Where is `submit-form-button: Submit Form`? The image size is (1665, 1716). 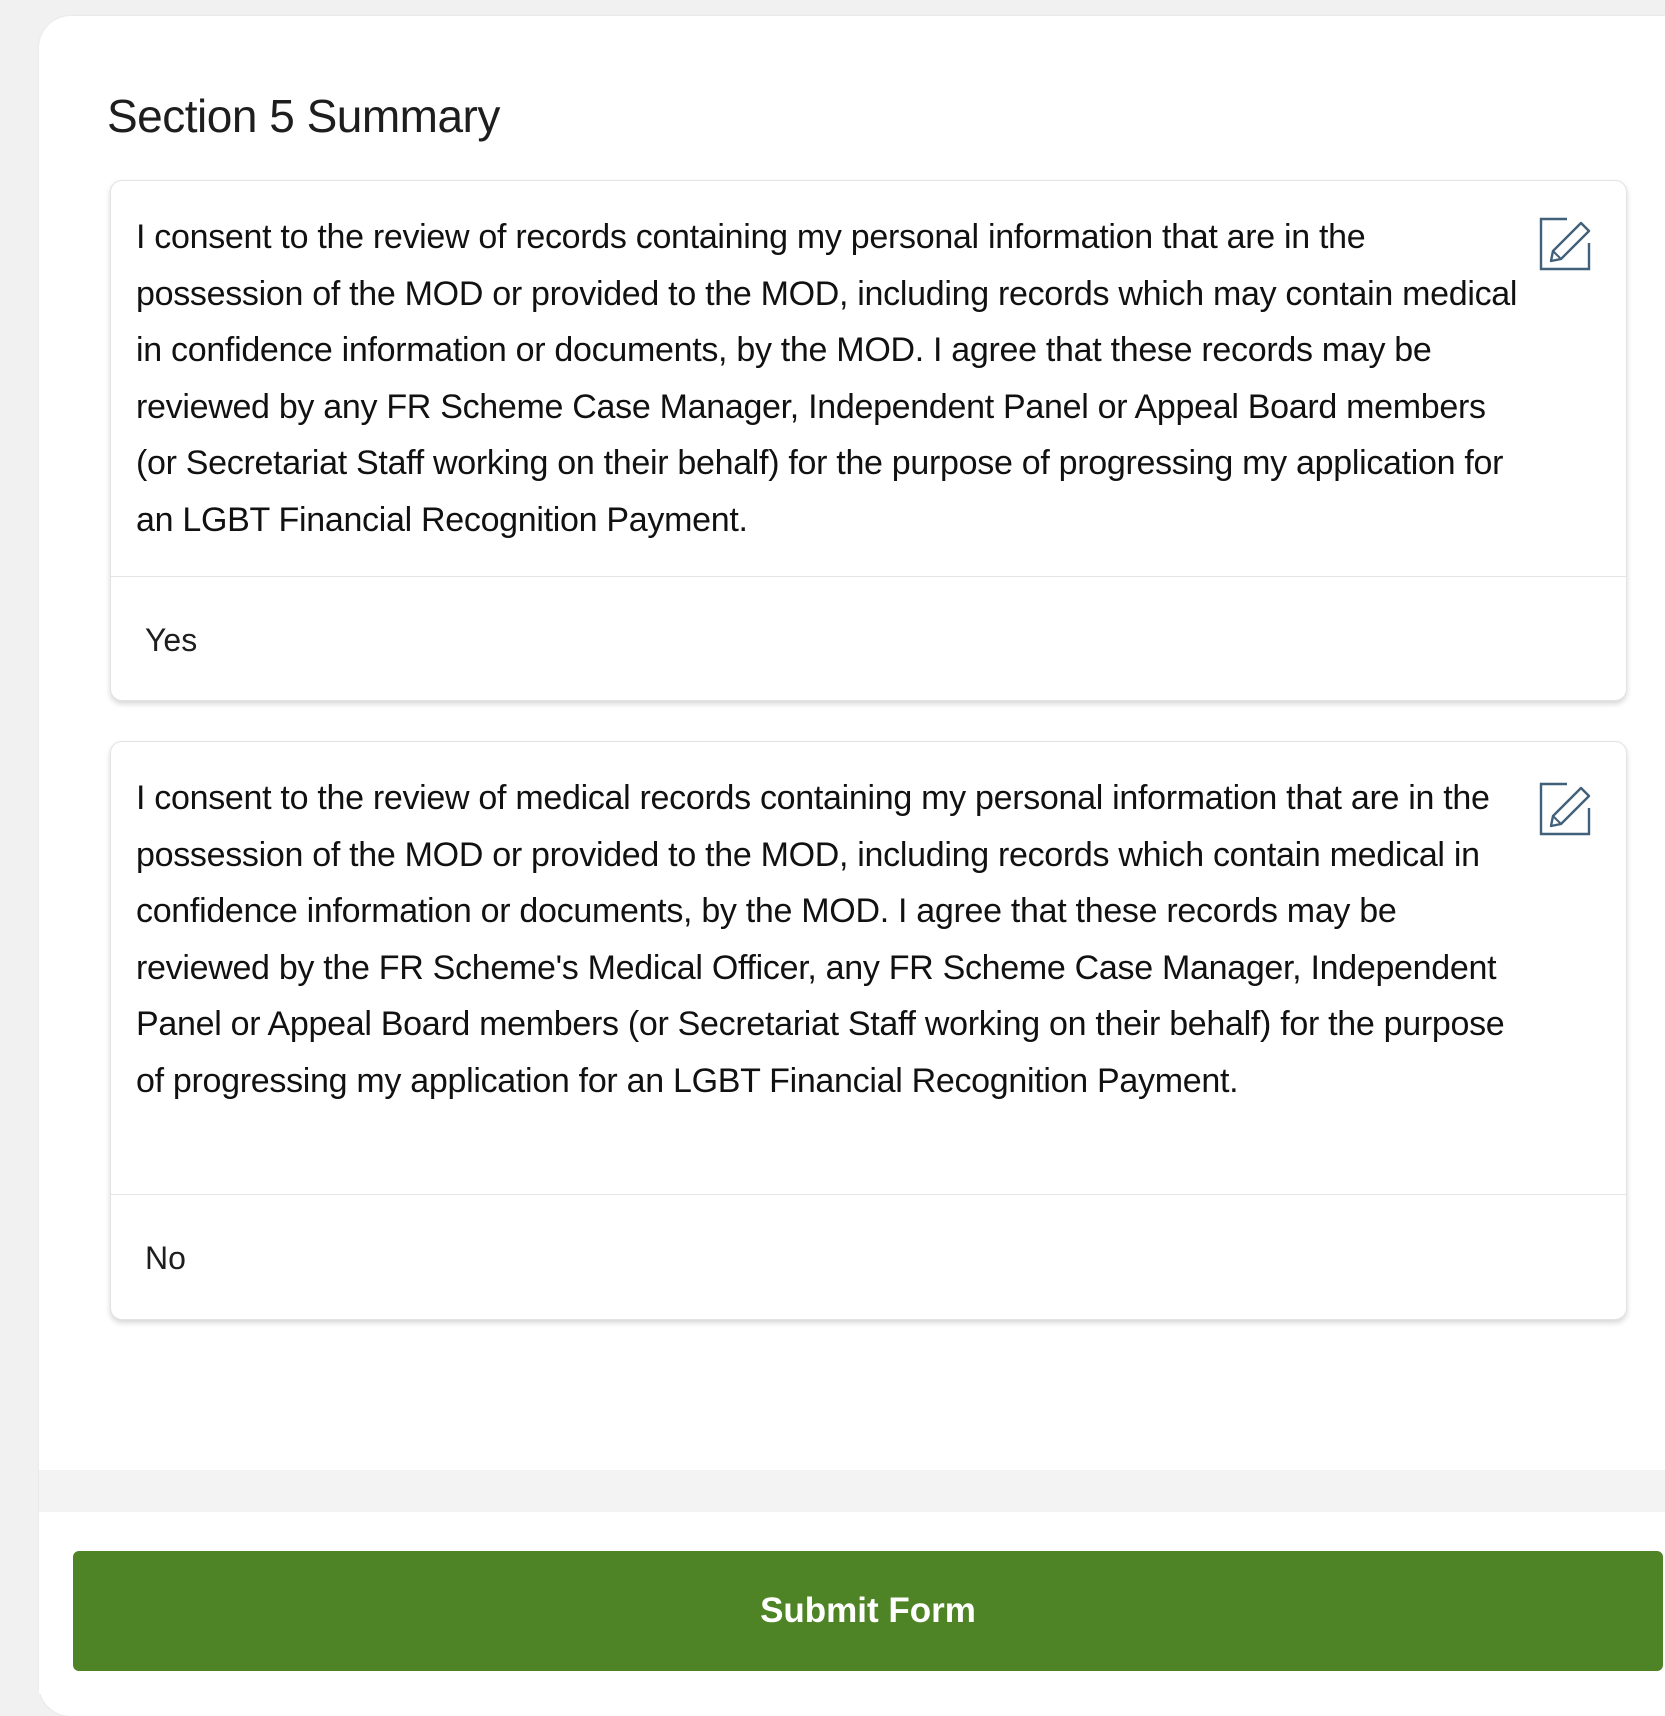 submit-form-button: Submit Form is located at coordinates (868, 1611).